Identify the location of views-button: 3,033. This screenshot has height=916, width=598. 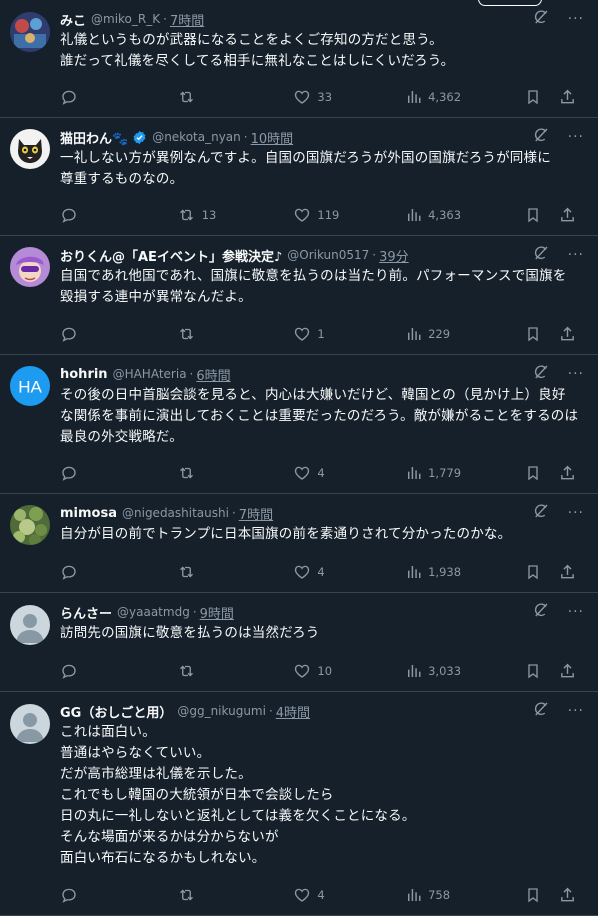
(455, 671).